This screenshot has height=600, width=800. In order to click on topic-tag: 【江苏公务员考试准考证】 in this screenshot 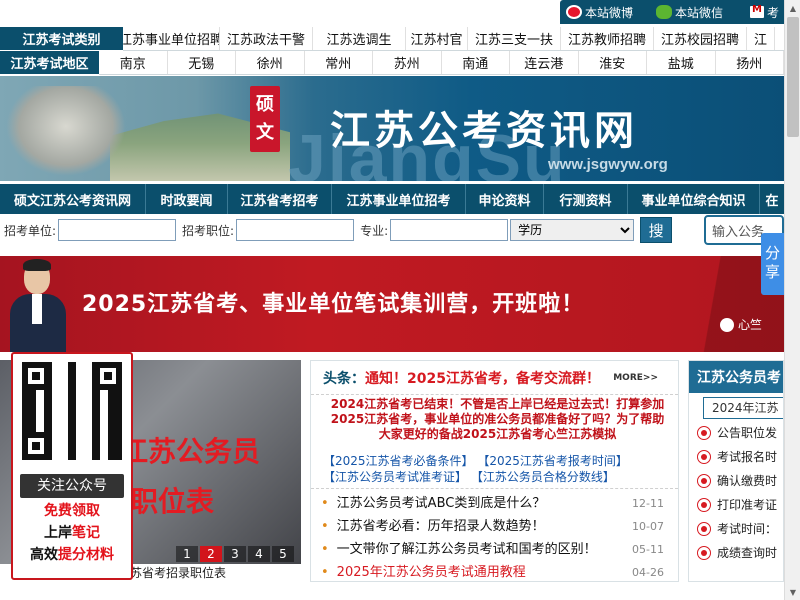, I will do `click(395, 477)`.